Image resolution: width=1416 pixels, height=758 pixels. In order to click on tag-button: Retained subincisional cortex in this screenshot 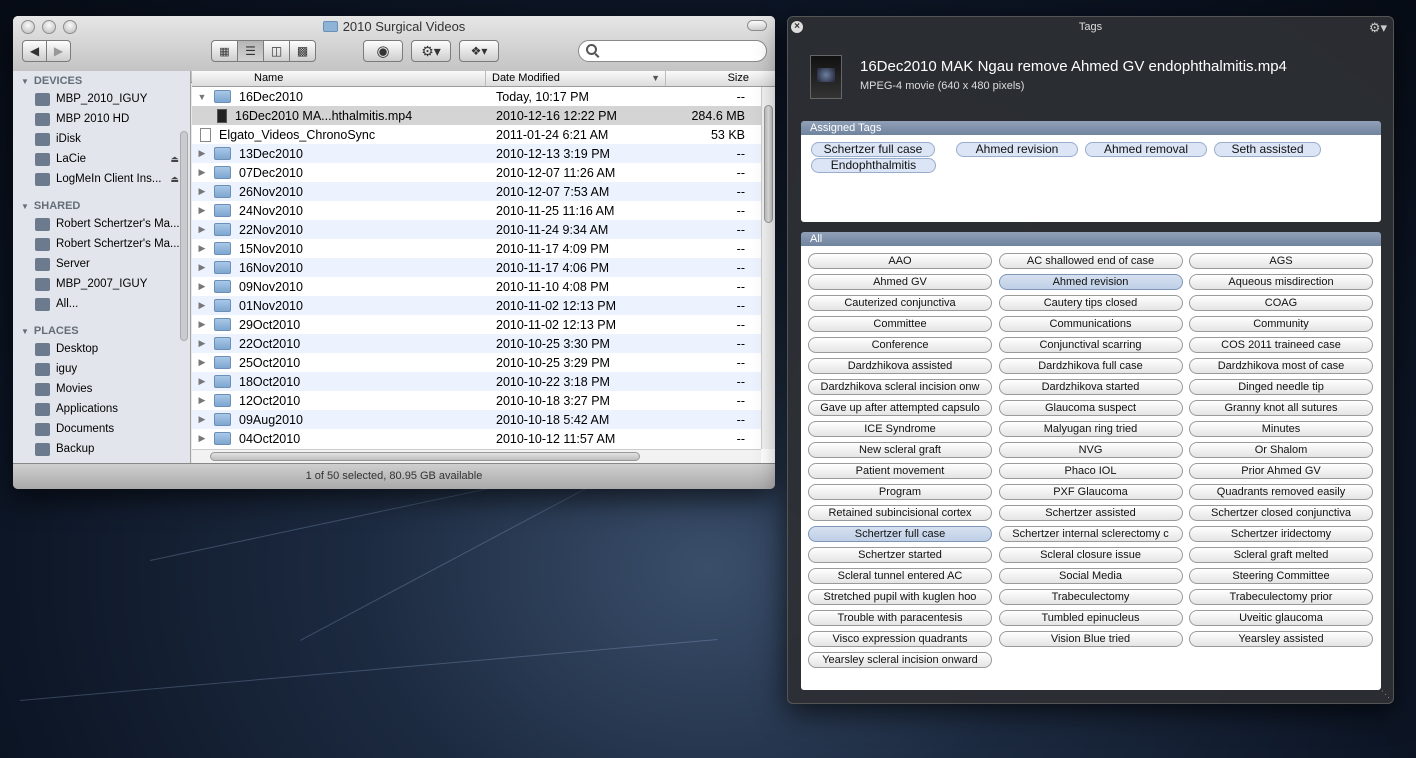, I will do `click(900, 513)`.